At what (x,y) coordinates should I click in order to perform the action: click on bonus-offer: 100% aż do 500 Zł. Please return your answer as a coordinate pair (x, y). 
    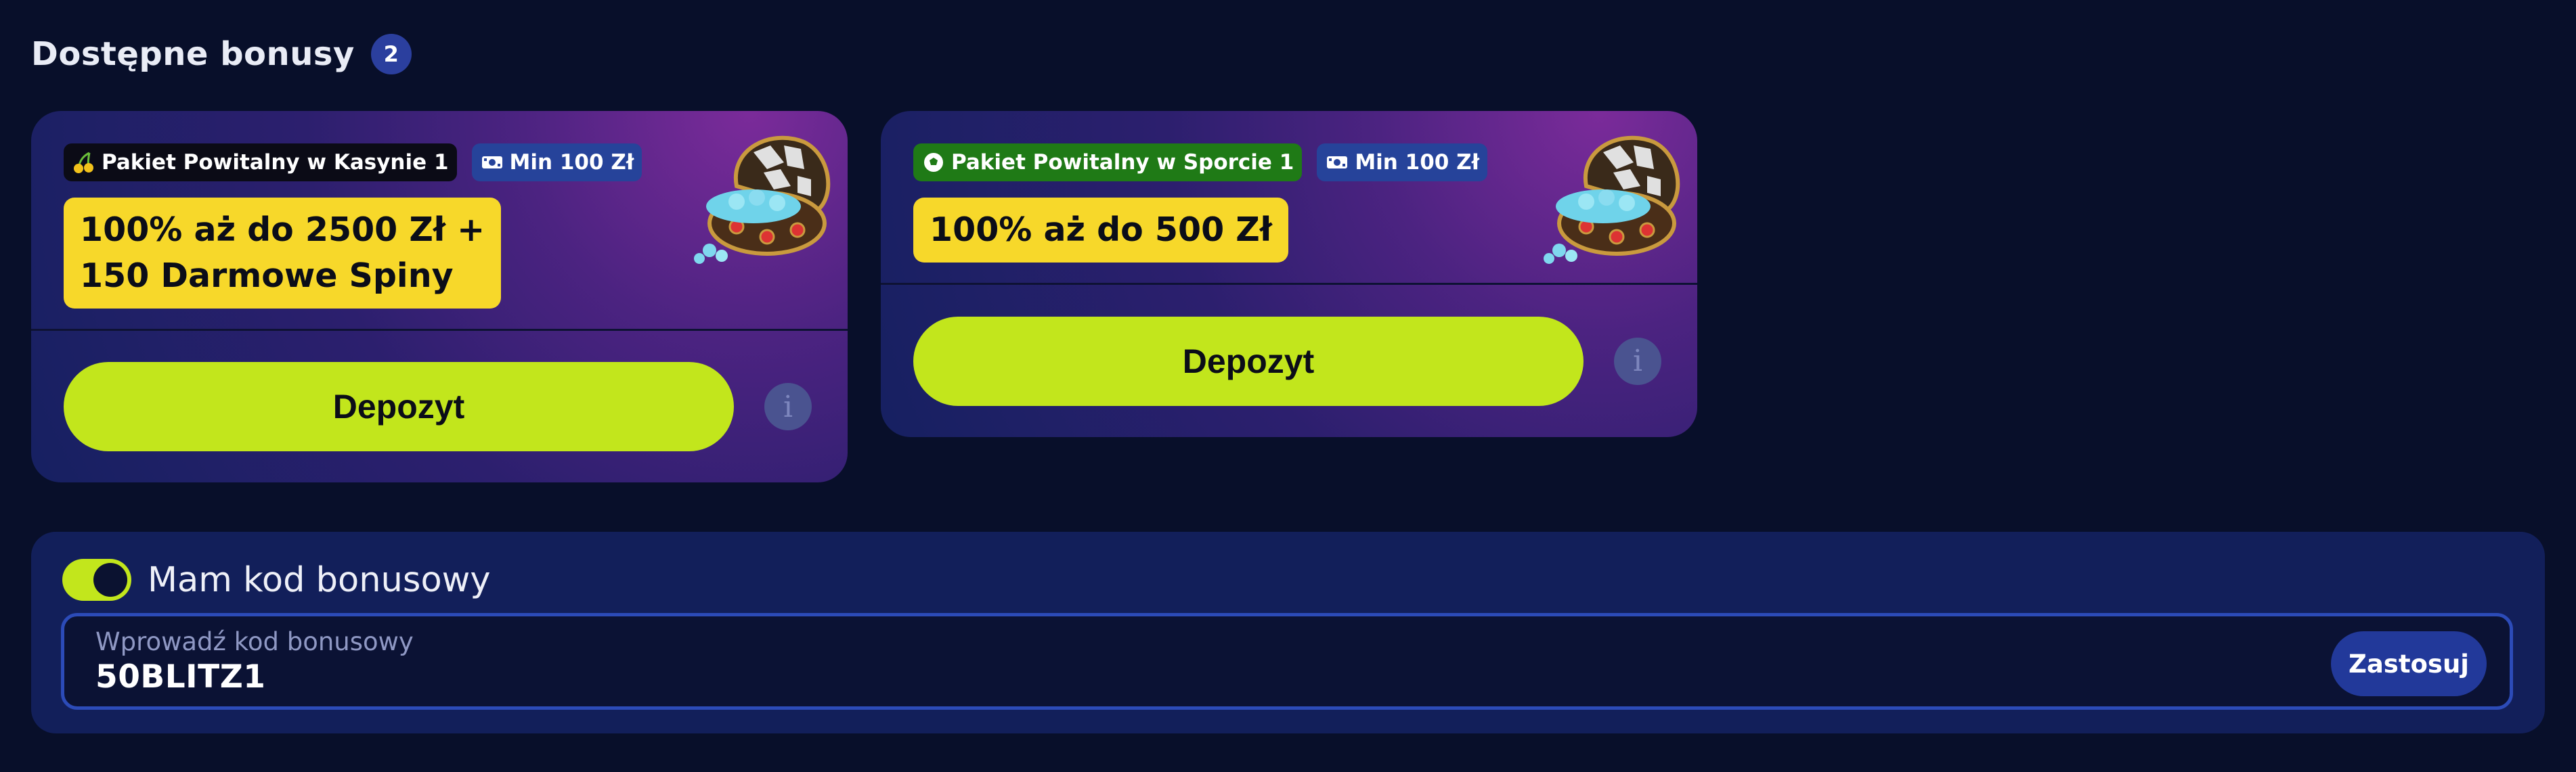
    Looking at the image, I should click on (1100, 230).